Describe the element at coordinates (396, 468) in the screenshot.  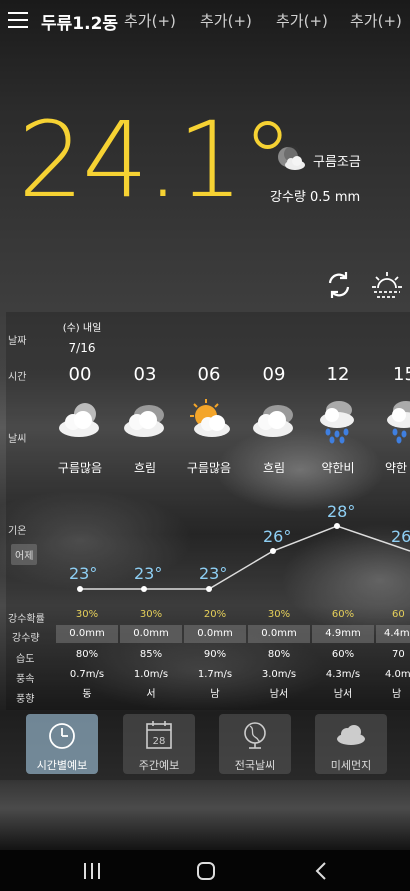
I see `weather-label: 약한` at that location.